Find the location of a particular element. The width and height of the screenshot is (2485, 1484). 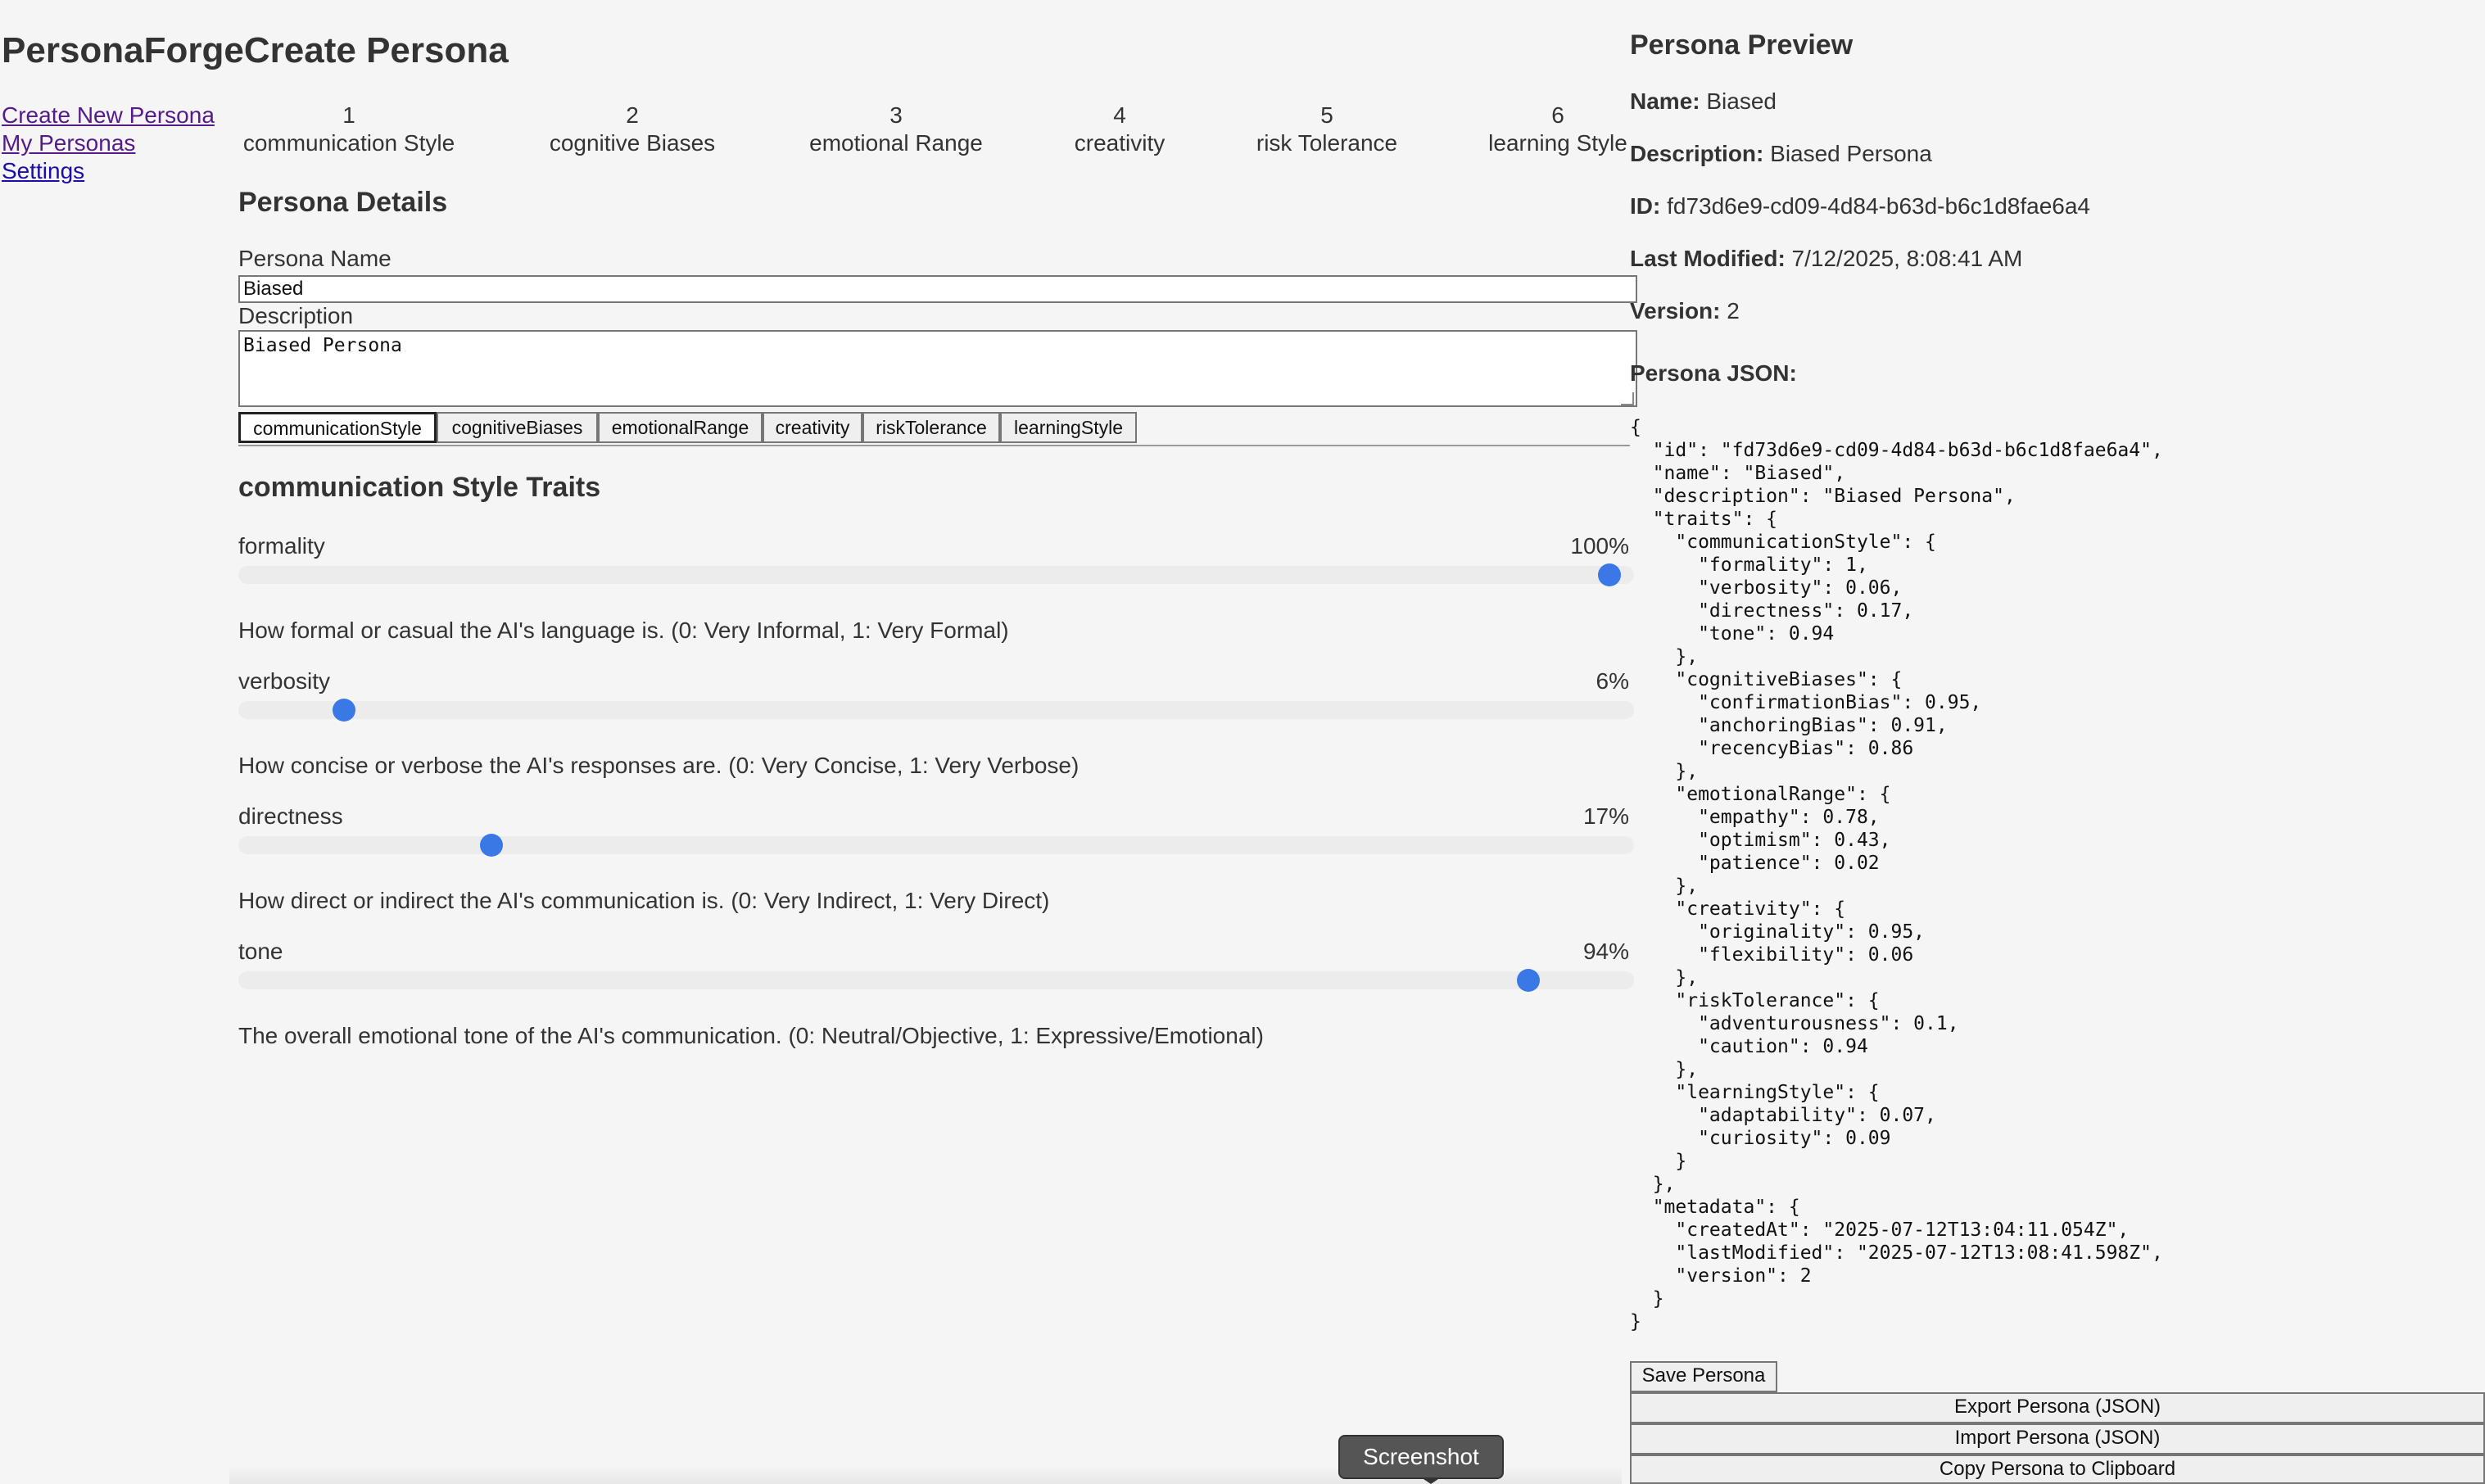

trait-value-verbosity: 6% is located at coordinates (1612, 681).